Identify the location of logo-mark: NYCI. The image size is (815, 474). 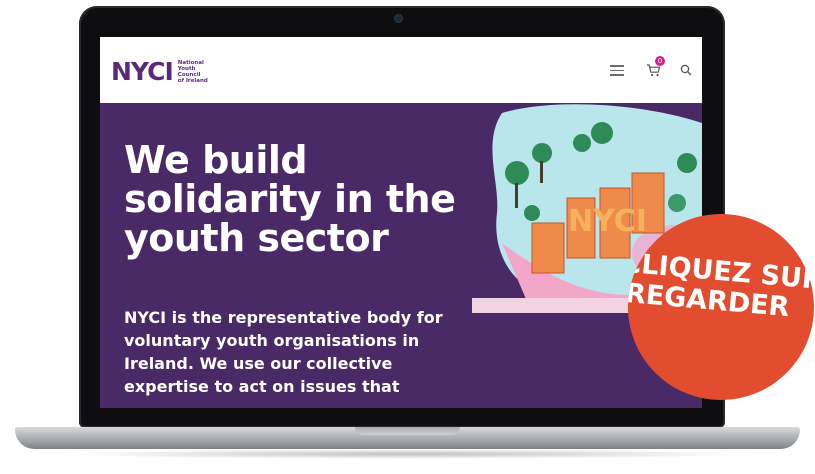
(142, 71).